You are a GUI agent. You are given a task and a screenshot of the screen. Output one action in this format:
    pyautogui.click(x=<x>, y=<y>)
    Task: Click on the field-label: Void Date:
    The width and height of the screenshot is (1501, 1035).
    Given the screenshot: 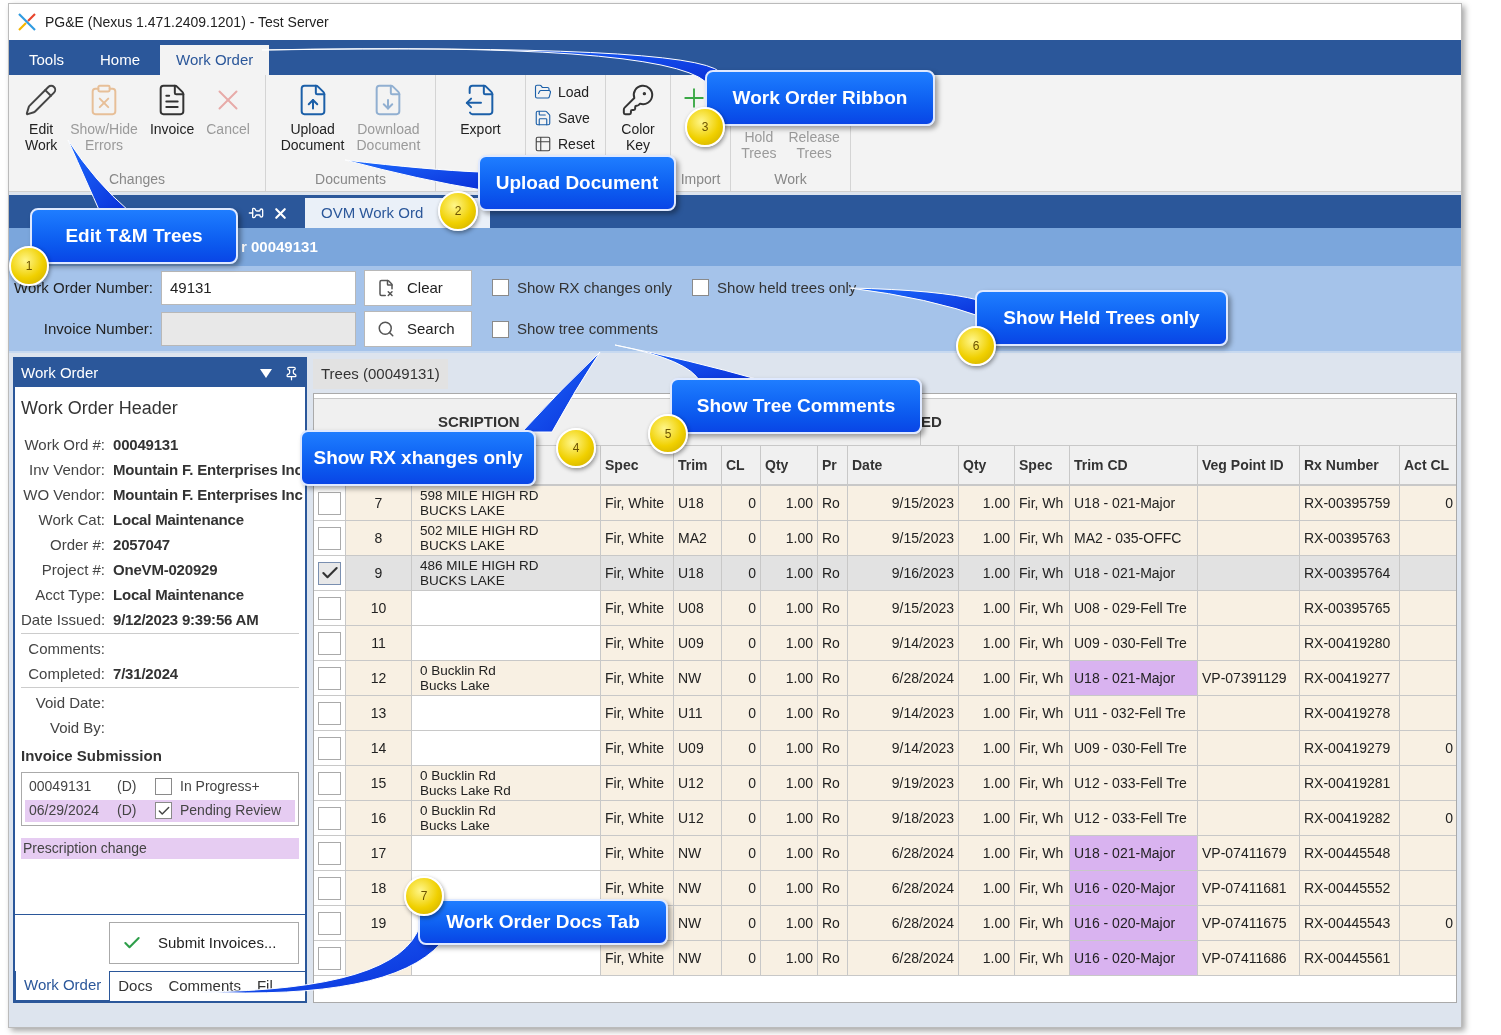 What is the action you would take?
    pyautogui.click(x=69, y=703)
    